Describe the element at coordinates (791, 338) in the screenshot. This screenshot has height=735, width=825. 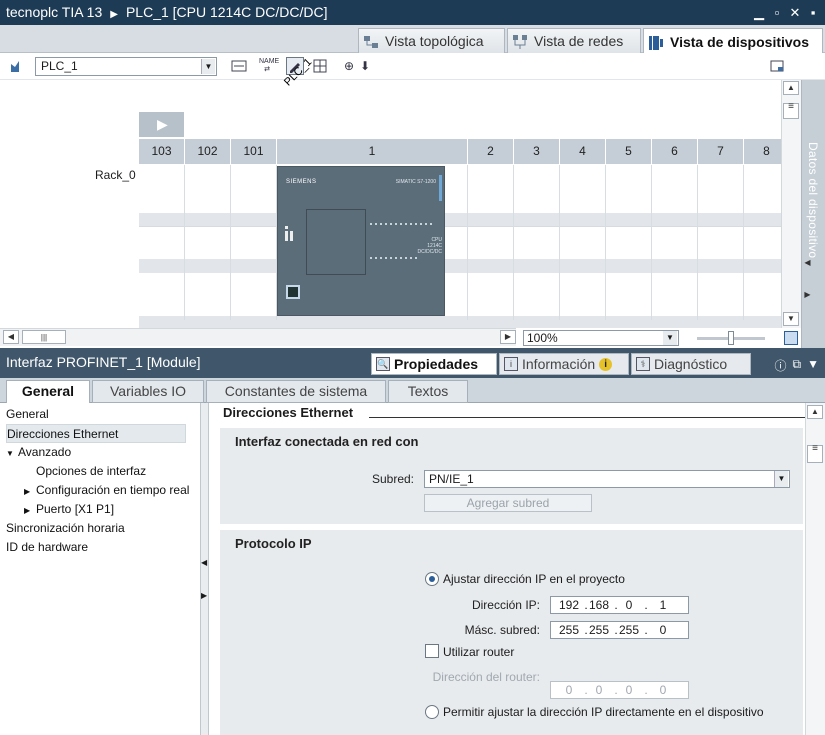
I see `overview-navigation-icon` at that location.